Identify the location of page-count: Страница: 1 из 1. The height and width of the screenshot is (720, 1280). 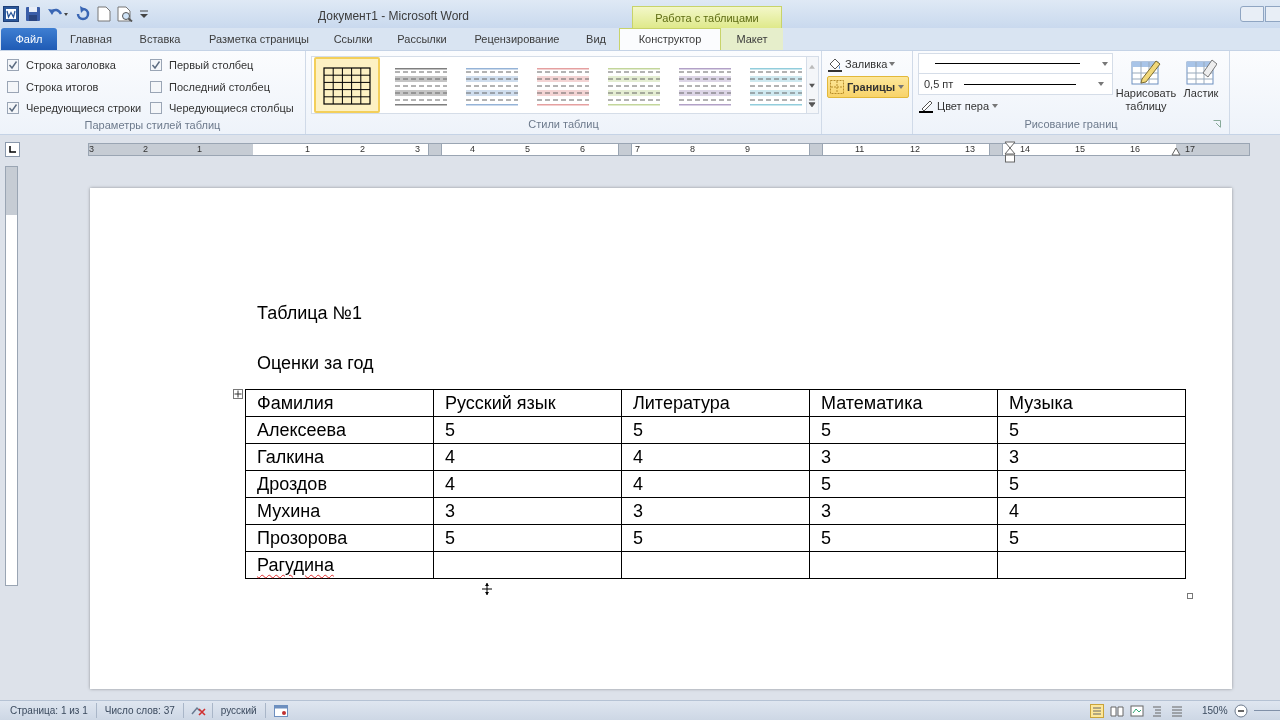
(48, 710).